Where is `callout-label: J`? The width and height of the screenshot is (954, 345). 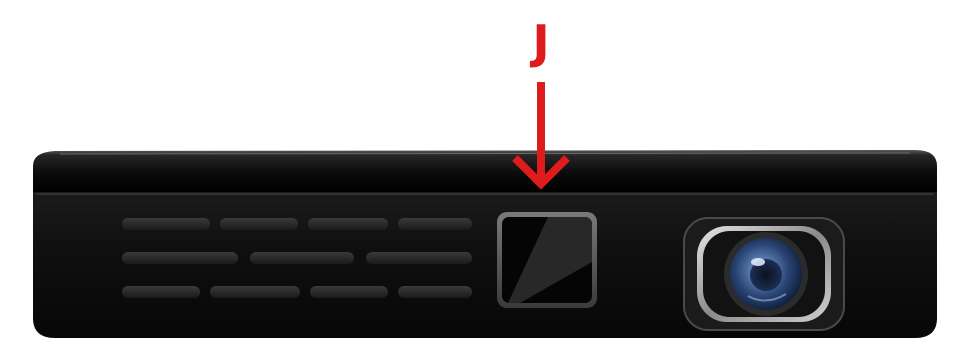
callout-label: J is located at coordinates (539, 42).